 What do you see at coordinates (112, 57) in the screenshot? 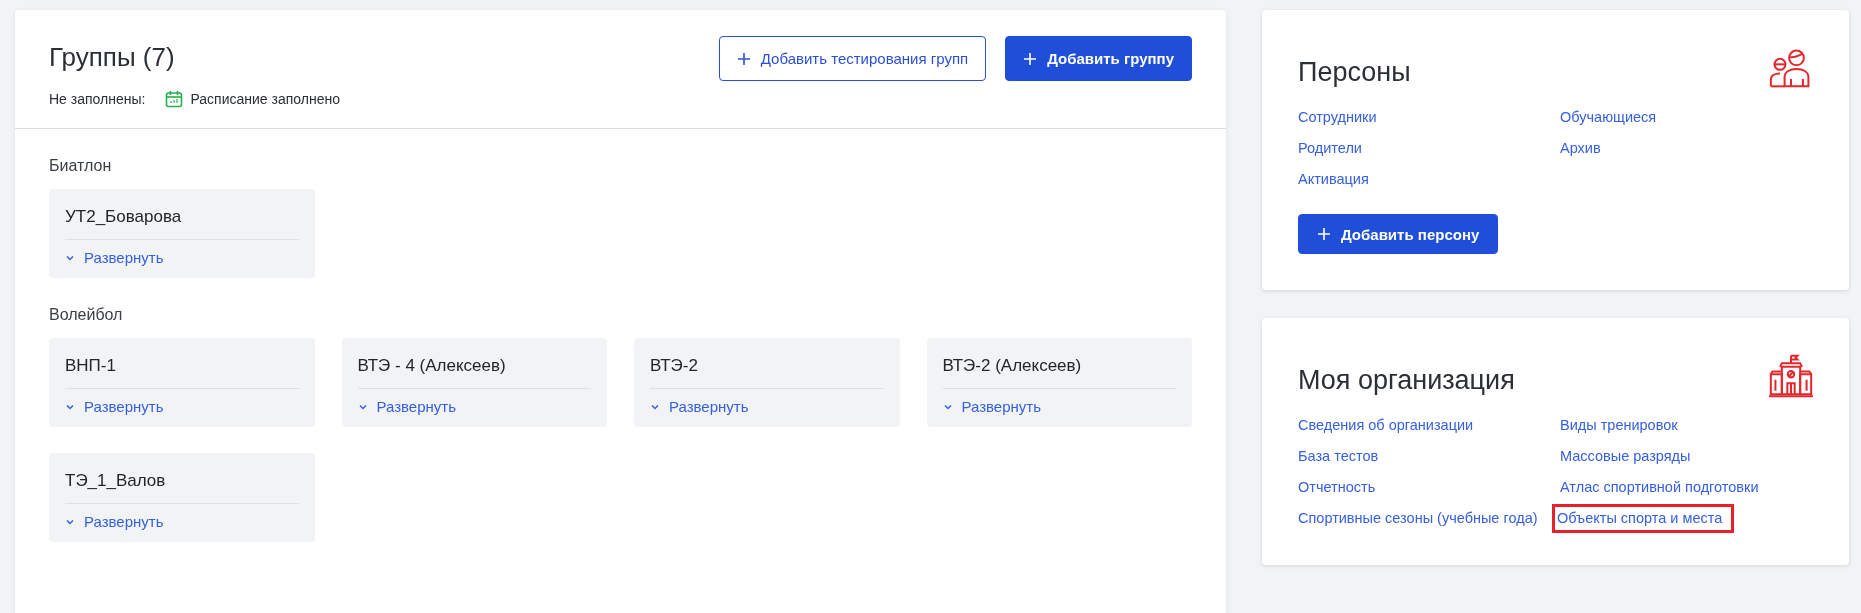
I see `panel-title: Группы (7)` at bounding box center [112, 57].